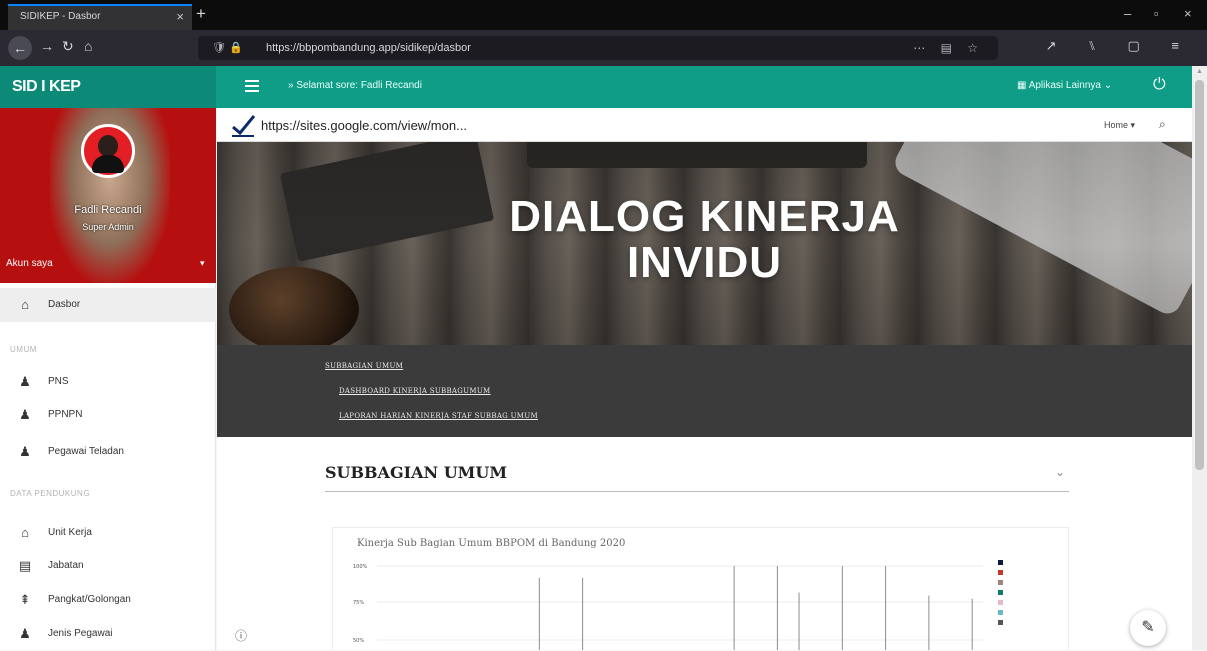 This screenshot has width=1207, height=651. What do you see at coordinates (1148, 628) in the screenshot?
I see `edit-pencil-icon: ✎` at bounding box center [1148, 628].